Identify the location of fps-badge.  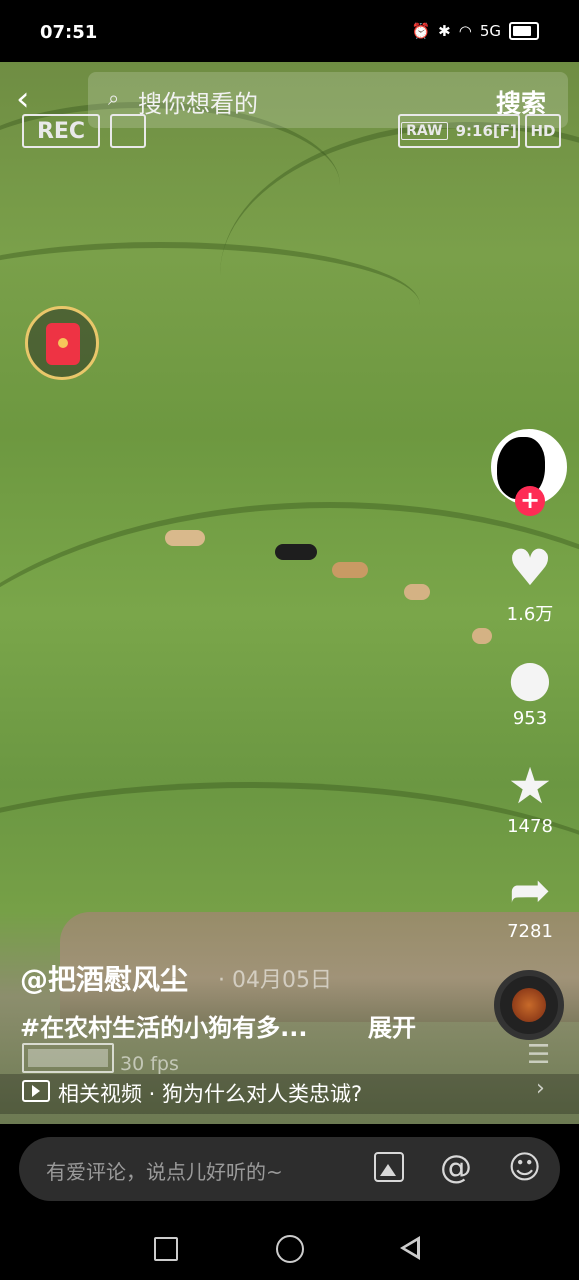
(68, 1058).